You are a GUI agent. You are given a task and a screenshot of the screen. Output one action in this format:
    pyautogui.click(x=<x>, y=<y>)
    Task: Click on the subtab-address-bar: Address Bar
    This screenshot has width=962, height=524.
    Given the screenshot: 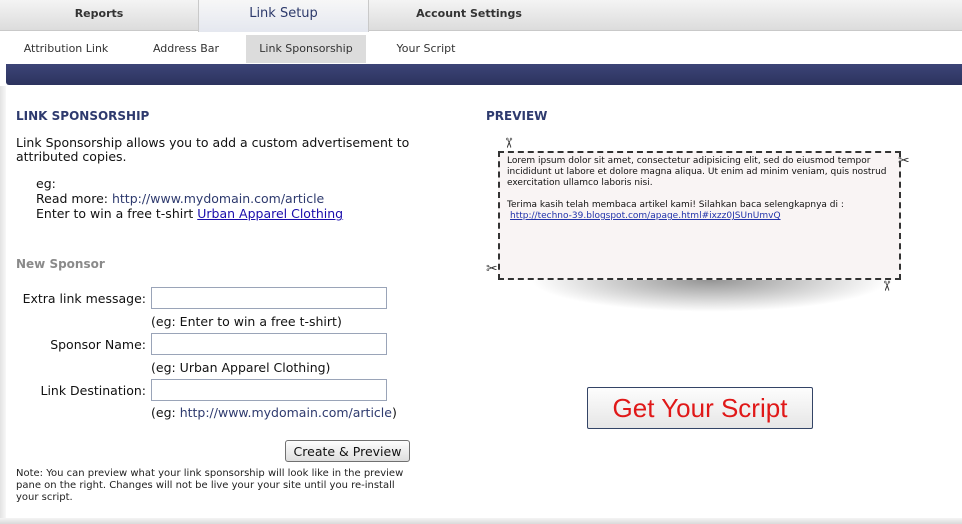 What is the action you would take?
    pyautogui.click(x=186, y=49)
    